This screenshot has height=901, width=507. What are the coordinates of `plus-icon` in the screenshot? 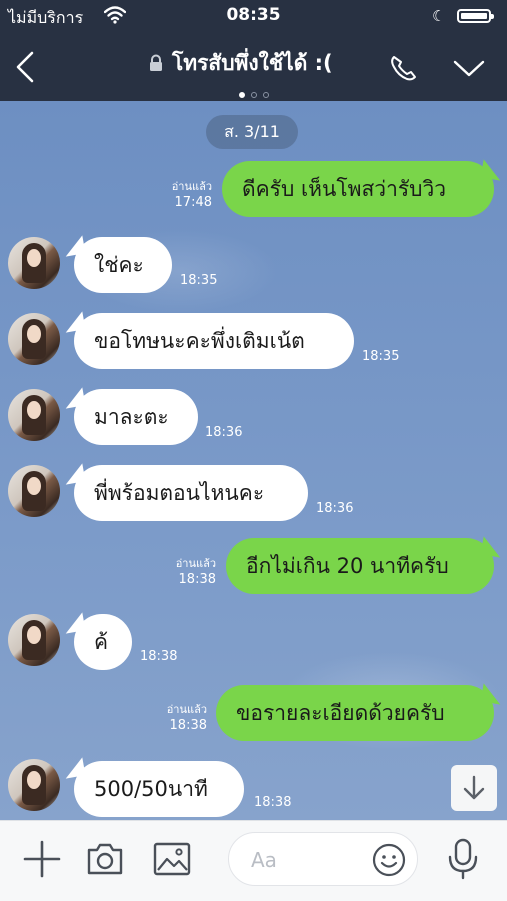 It's located at (42, 859).